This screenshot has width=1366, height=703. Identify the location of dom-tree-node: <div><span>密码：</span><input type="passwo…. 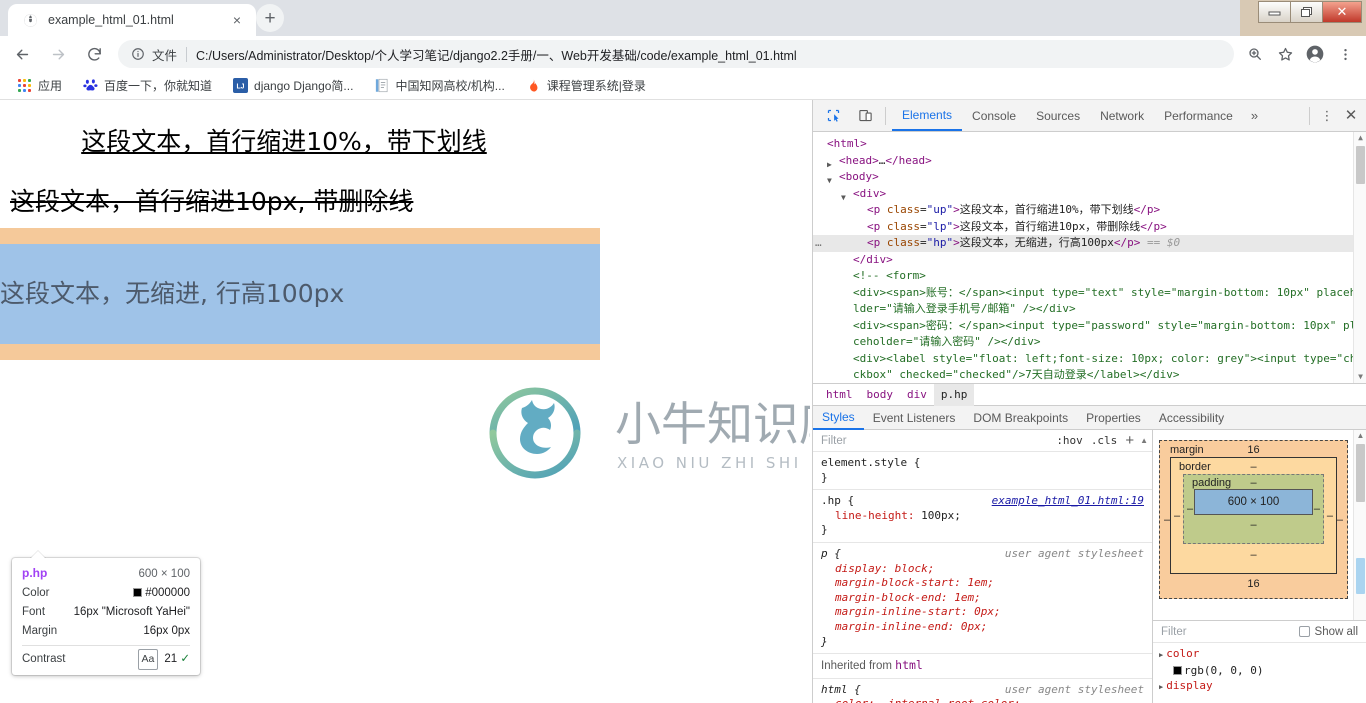
(1089, 334).